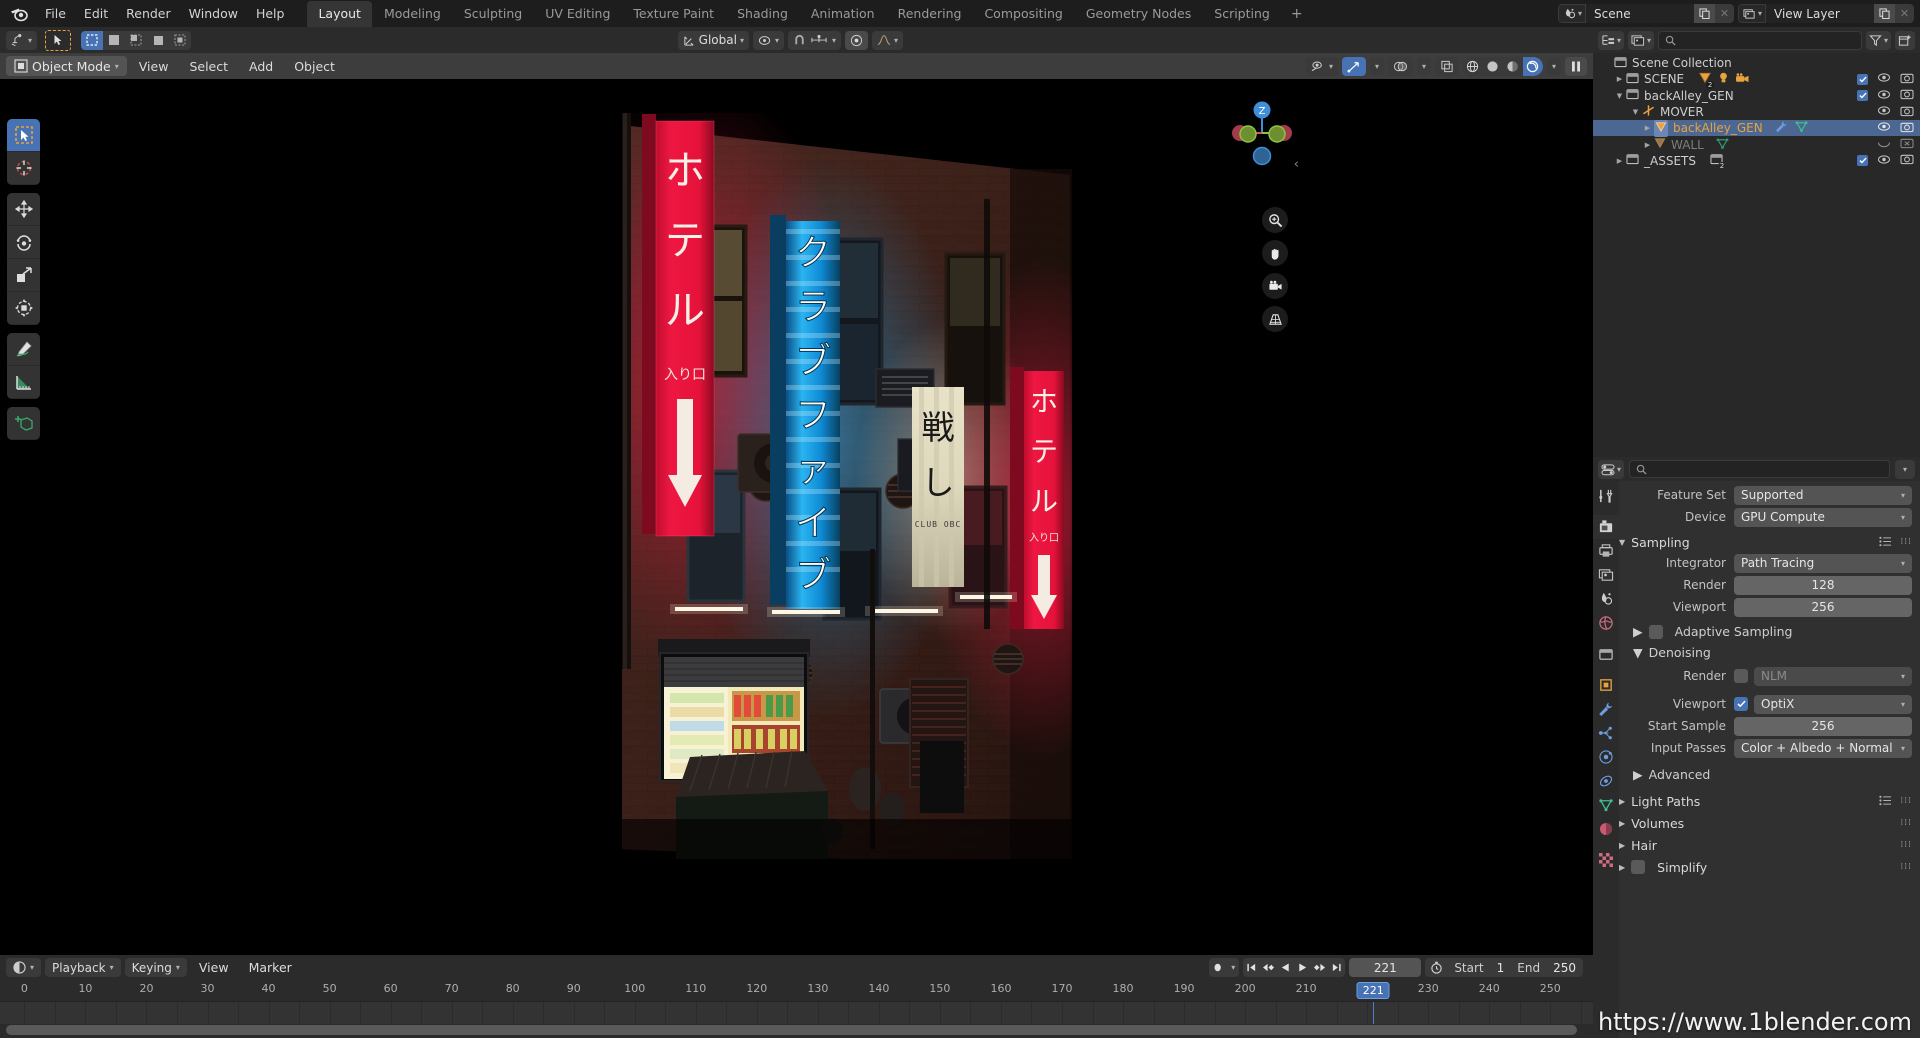 This screenshot has width=1920, height=1038. I want to click on zoom-icon, so click(1275, 220).